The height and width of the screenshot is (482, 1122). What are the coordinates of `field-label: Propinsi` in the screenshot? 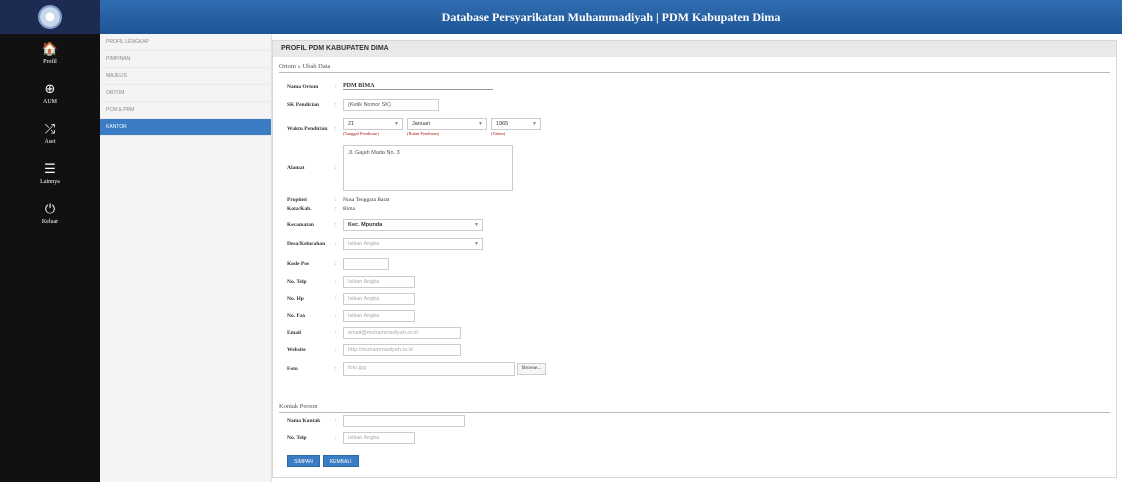 It's located at (297, 200).